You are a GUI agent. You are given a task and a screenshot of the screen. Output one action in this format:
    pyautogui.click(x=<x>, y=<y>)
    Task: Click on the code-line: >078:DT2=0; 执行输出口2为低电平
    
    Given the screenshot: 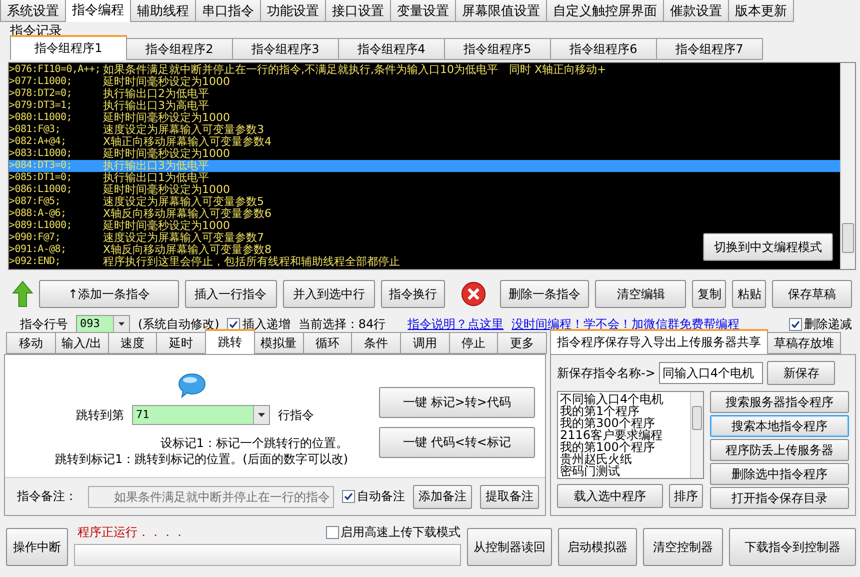 What is the action you would take?
    pyautogui.click(x=109, y=94)
    